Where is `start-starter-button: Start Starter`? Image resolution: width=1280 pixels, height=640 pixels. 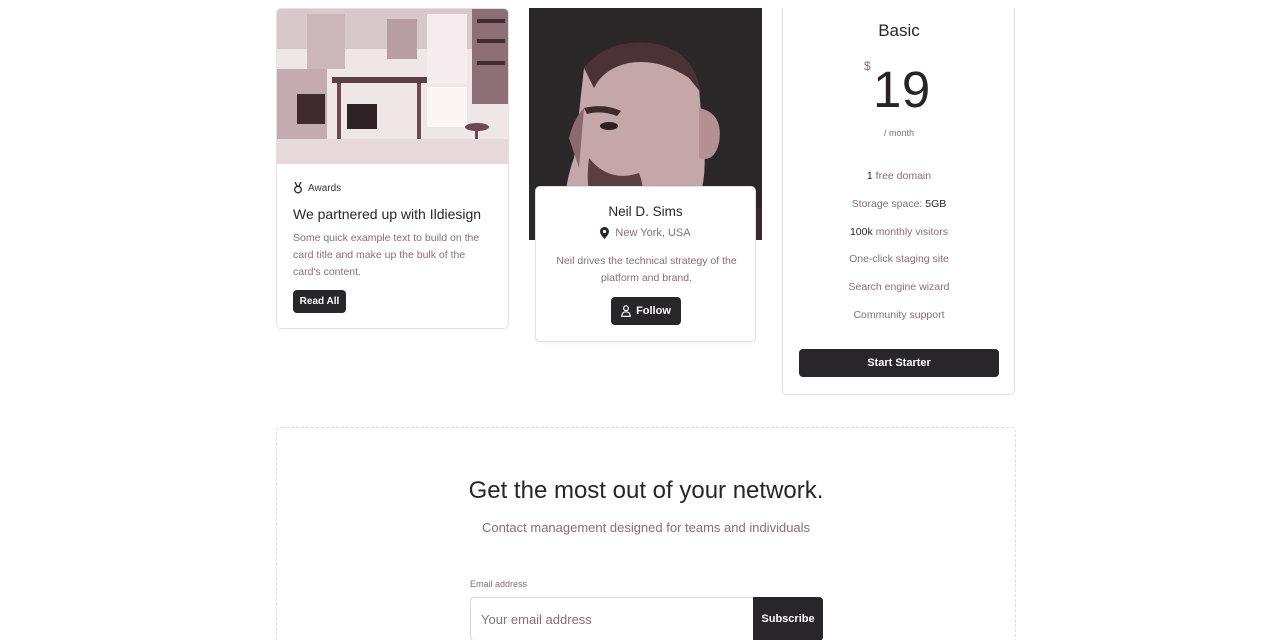 start-starter-button: Start Starter is located at coordinates (899, 363).